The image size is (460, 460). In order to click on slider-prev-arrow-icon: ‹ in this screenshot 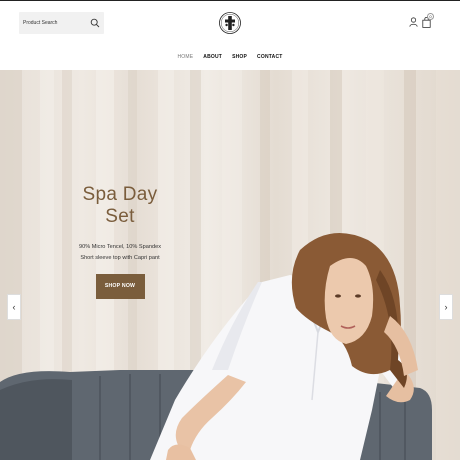, I will do `click(14, 307)`.